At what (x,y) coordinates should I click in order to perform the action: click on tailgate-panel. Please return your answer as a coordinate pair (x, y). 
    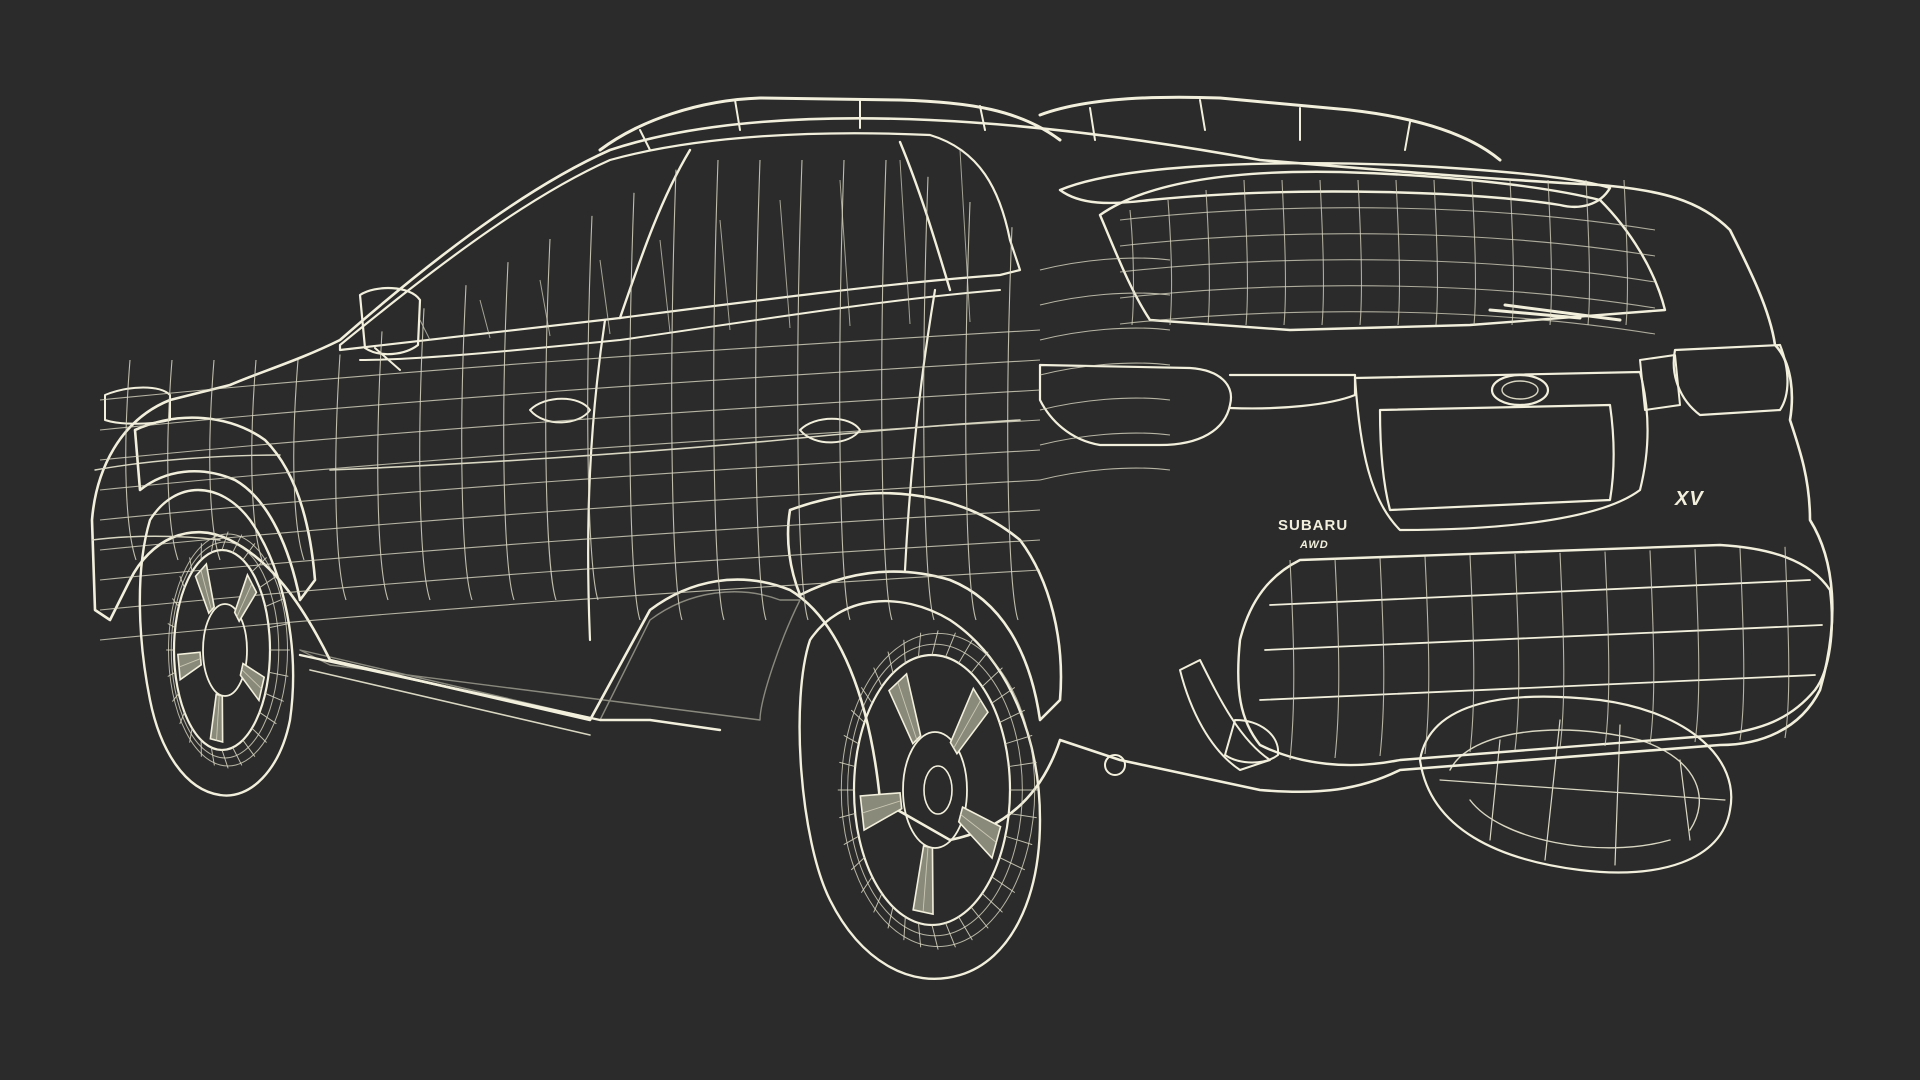
    Looking at the image, I should click on (1501, 451).